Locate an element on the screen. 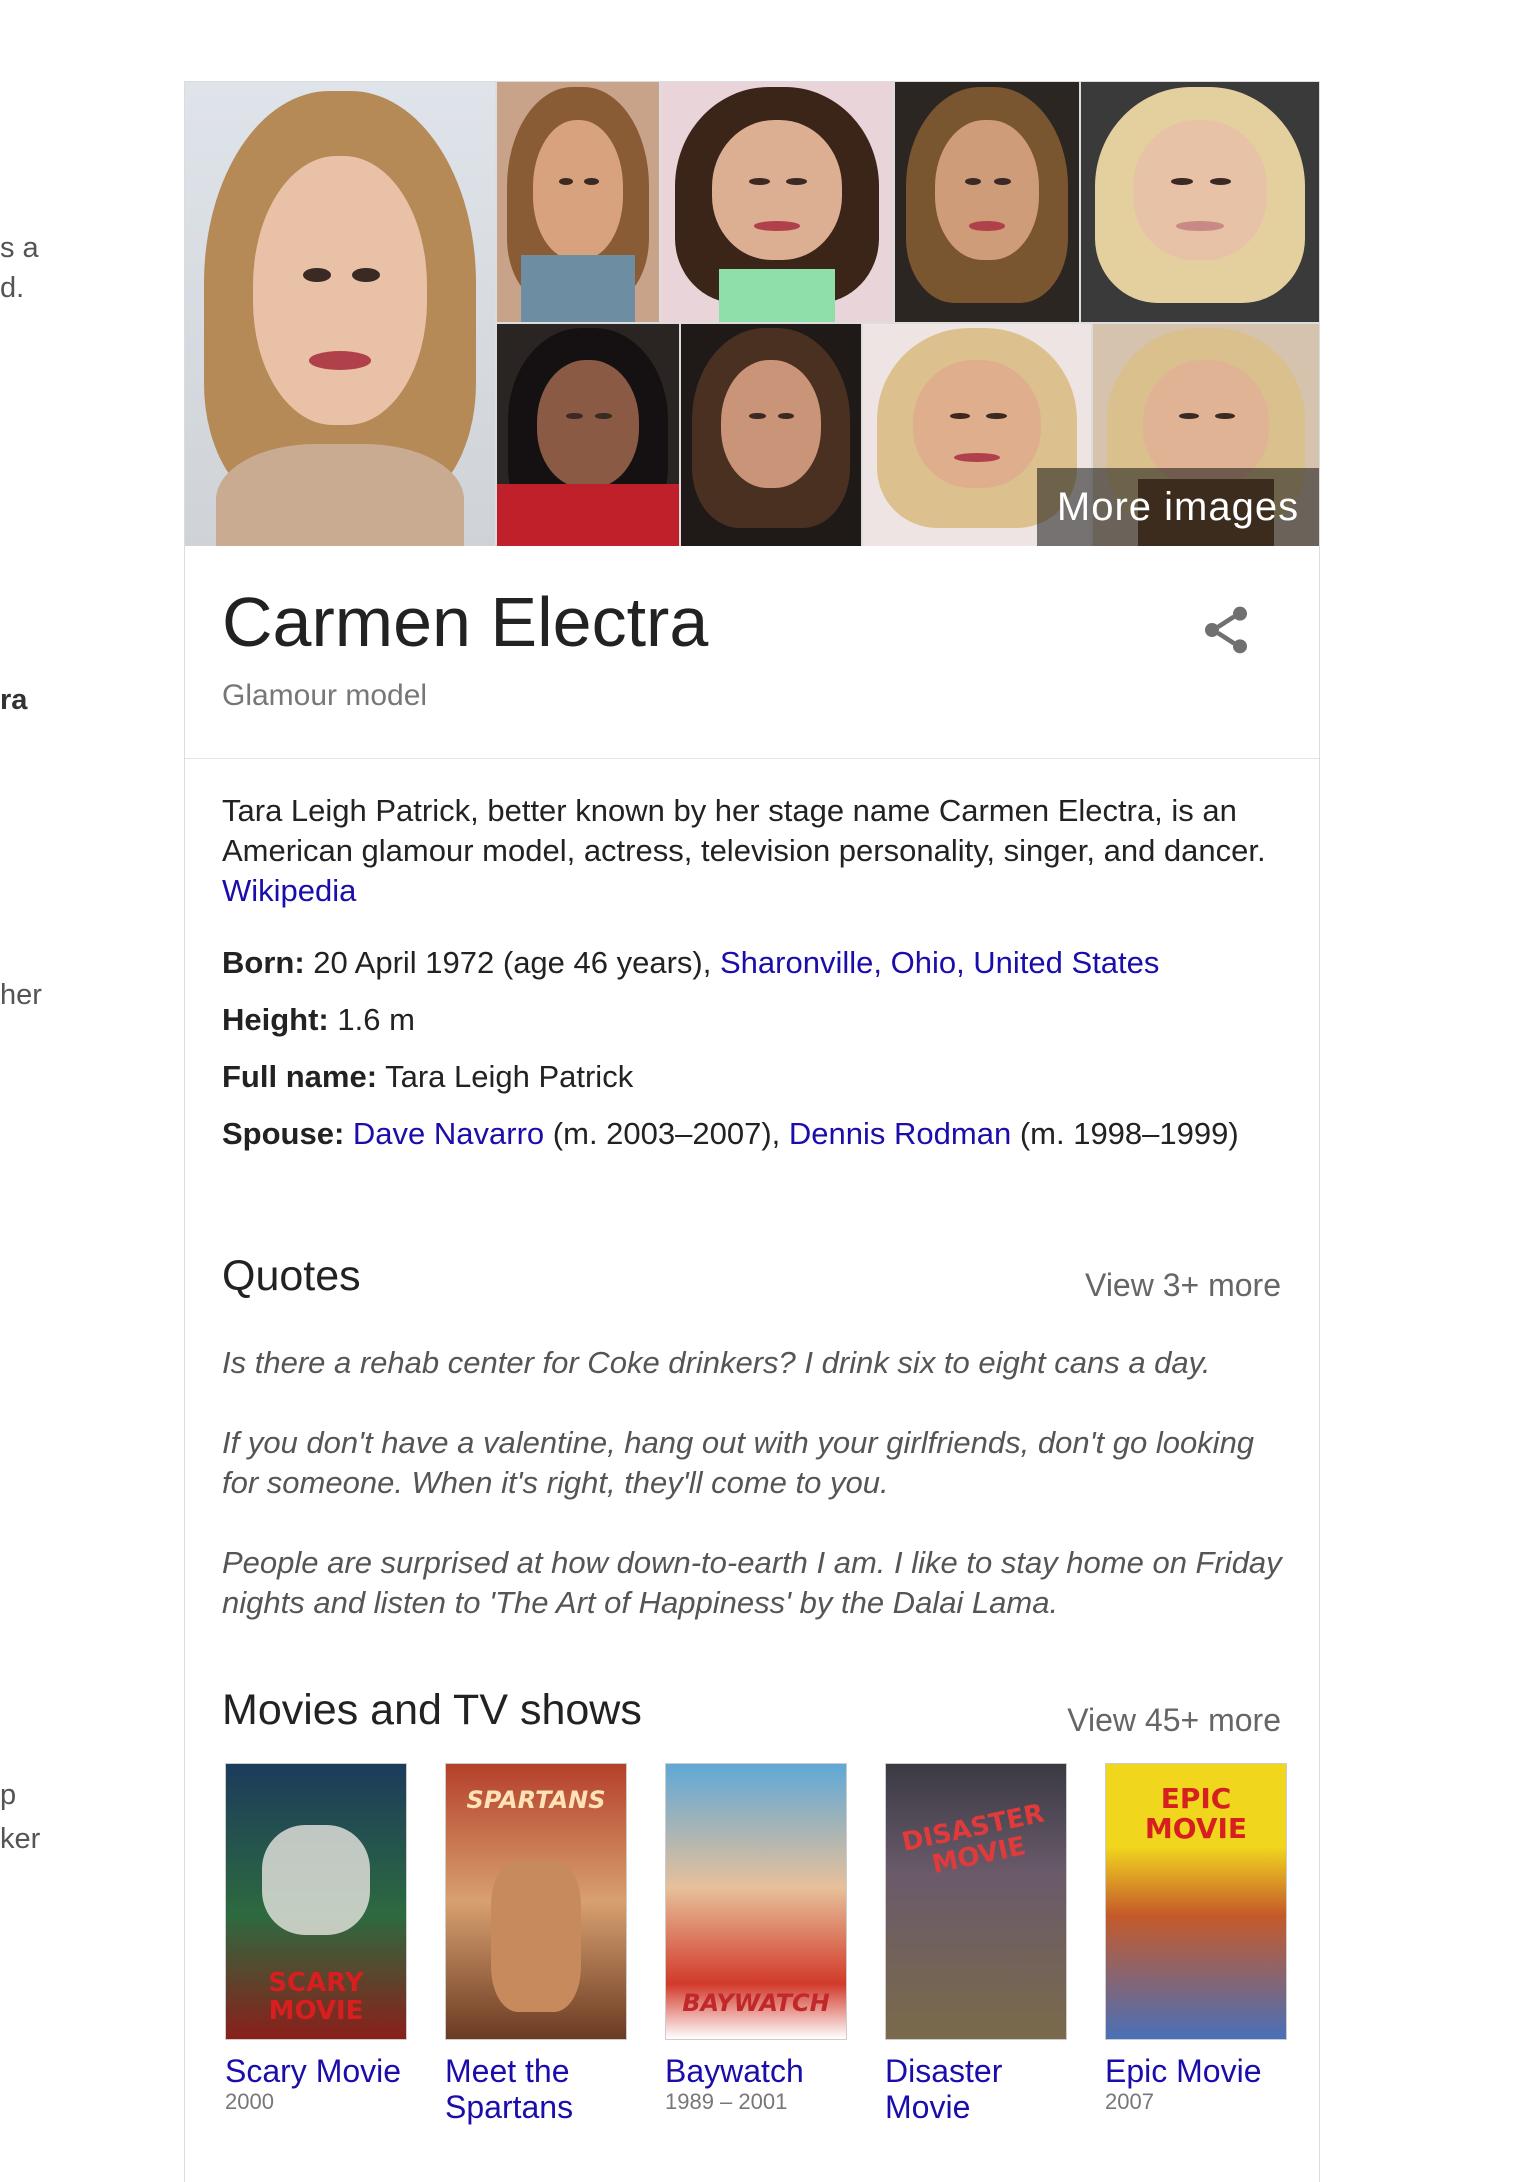 This screenshot has width=1522, height=2182. left-result-fragment: ra is located at coordinates (14, 700).